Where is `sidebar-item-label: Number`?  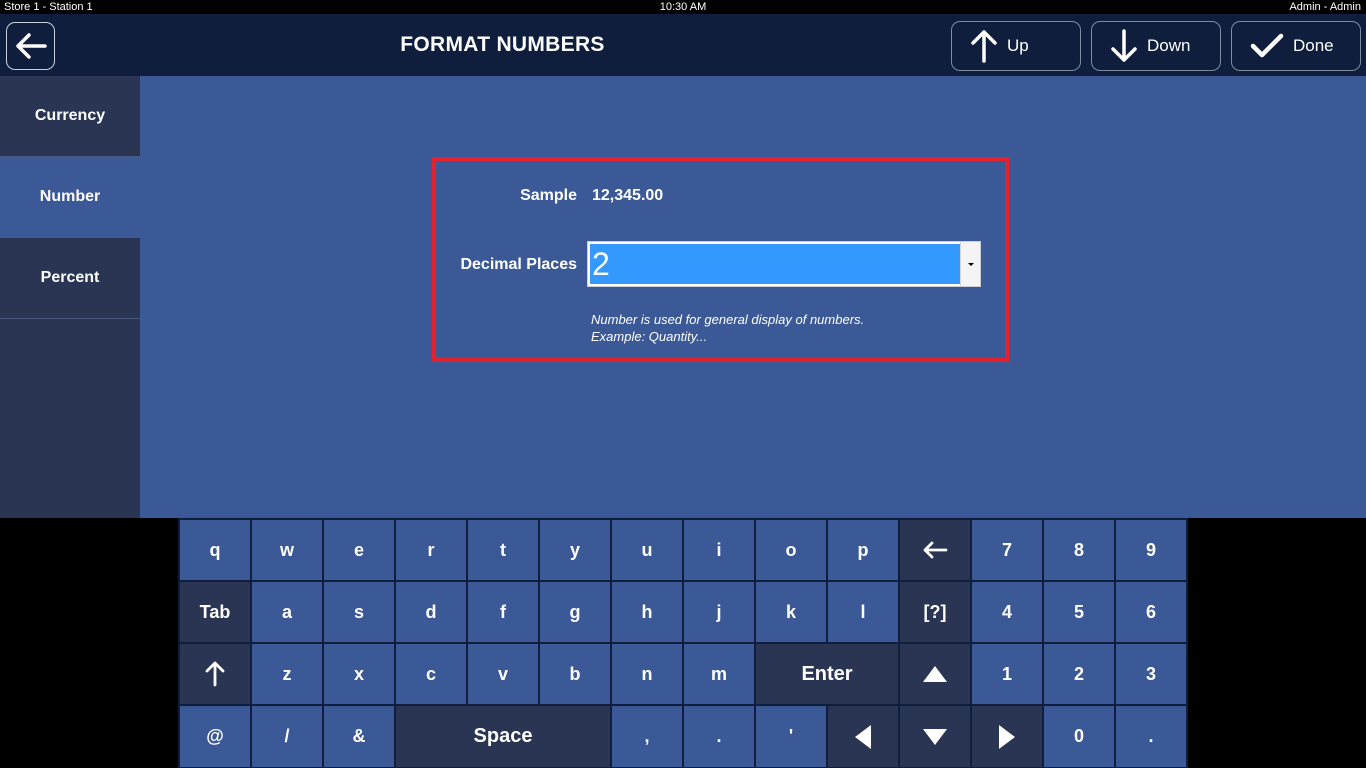
sidebar-item-label: Number is located at coordinates (70, 196).